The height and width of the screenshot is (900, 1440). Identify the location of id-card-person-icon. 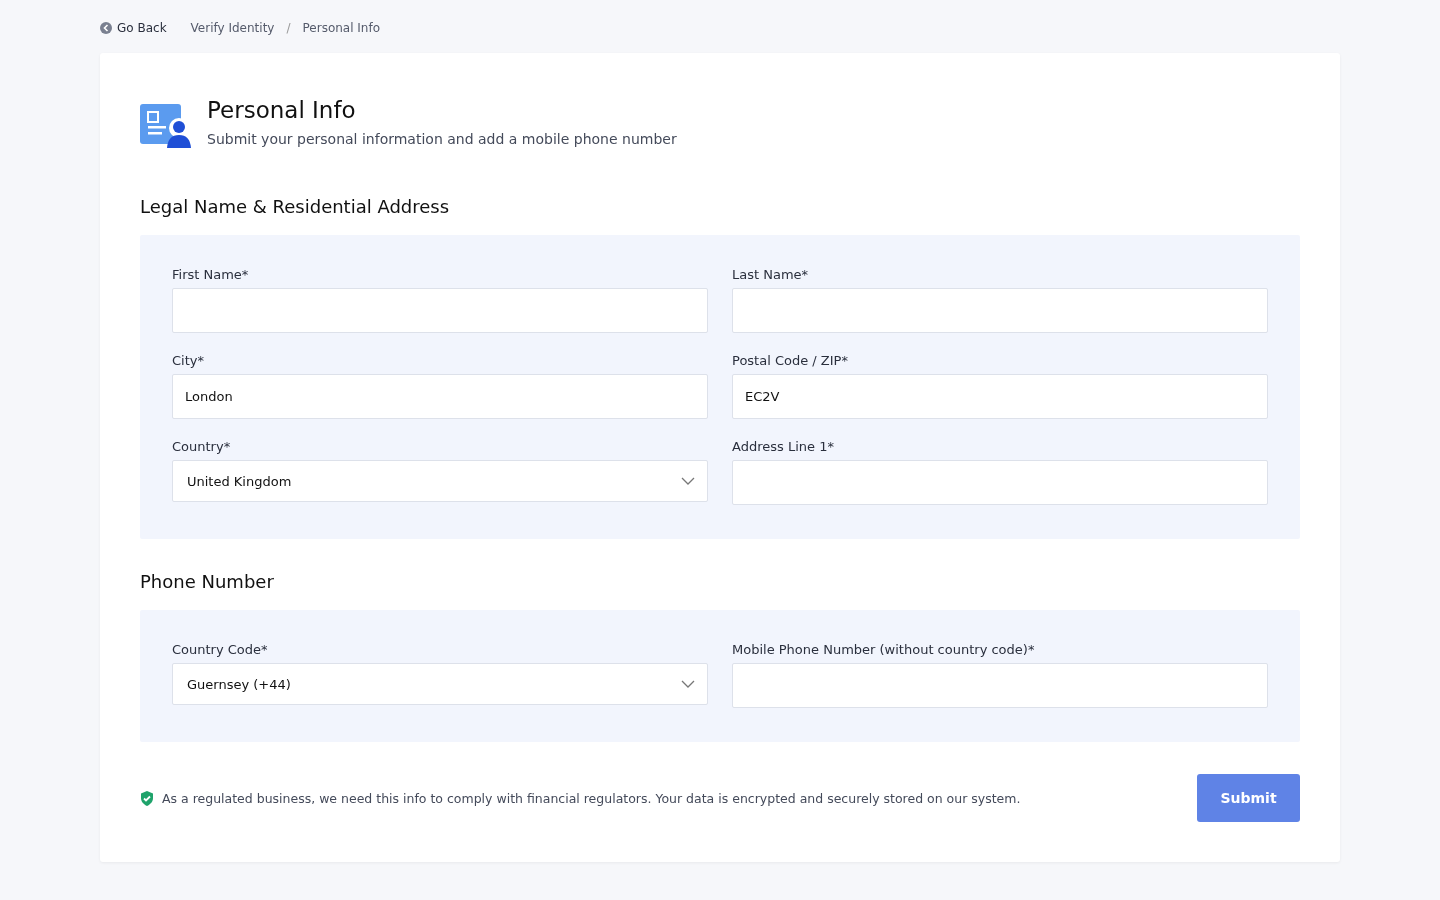
(165, 126).